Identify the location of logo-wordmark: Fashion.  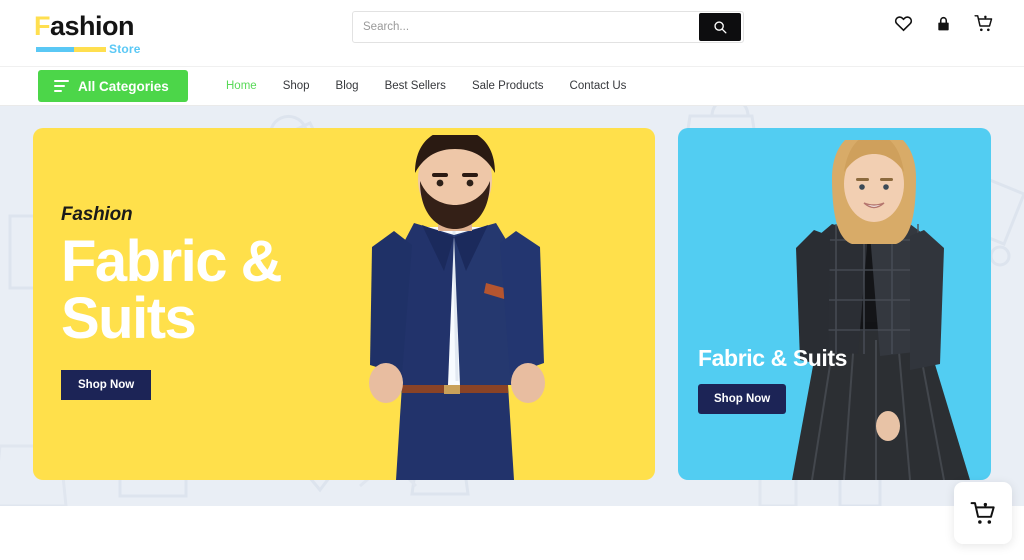
(124, 26).